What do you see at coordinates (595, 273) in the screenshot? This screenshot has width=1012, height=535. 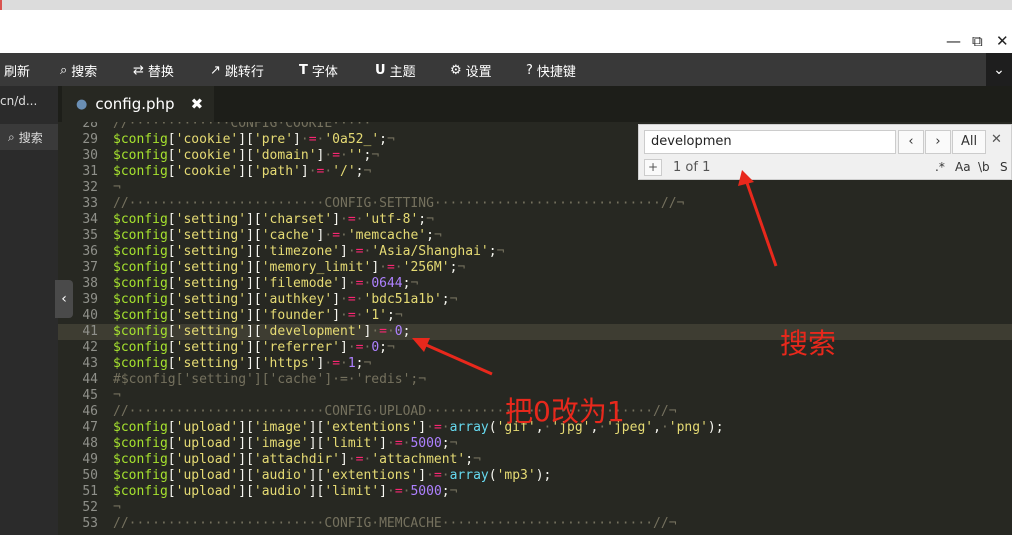 I see `annotation-arrows` at bounding box center [595, 273].